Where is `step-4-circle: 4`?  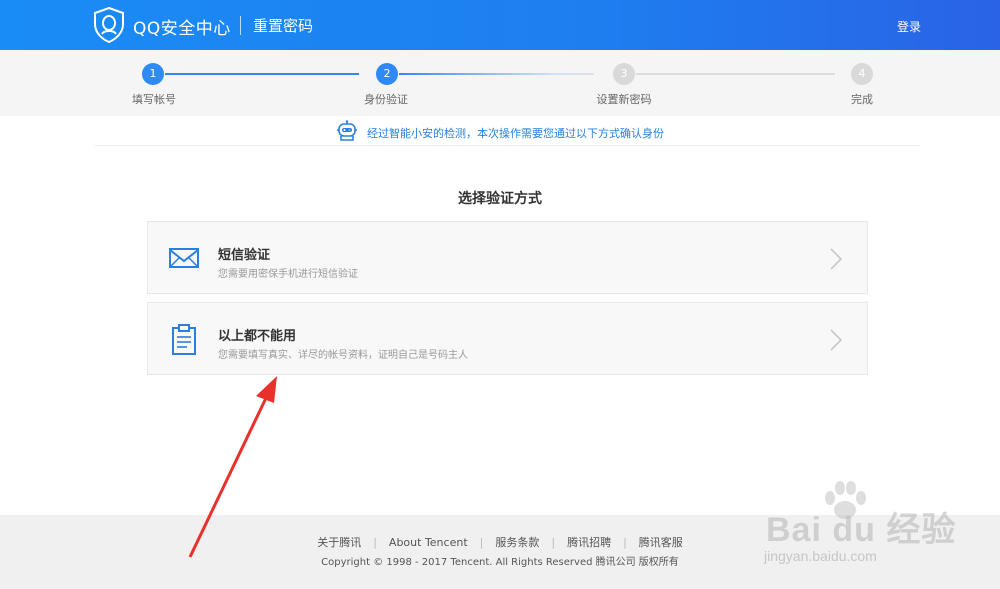
step-4-circle: 4 is located at coordinates (862, 74).